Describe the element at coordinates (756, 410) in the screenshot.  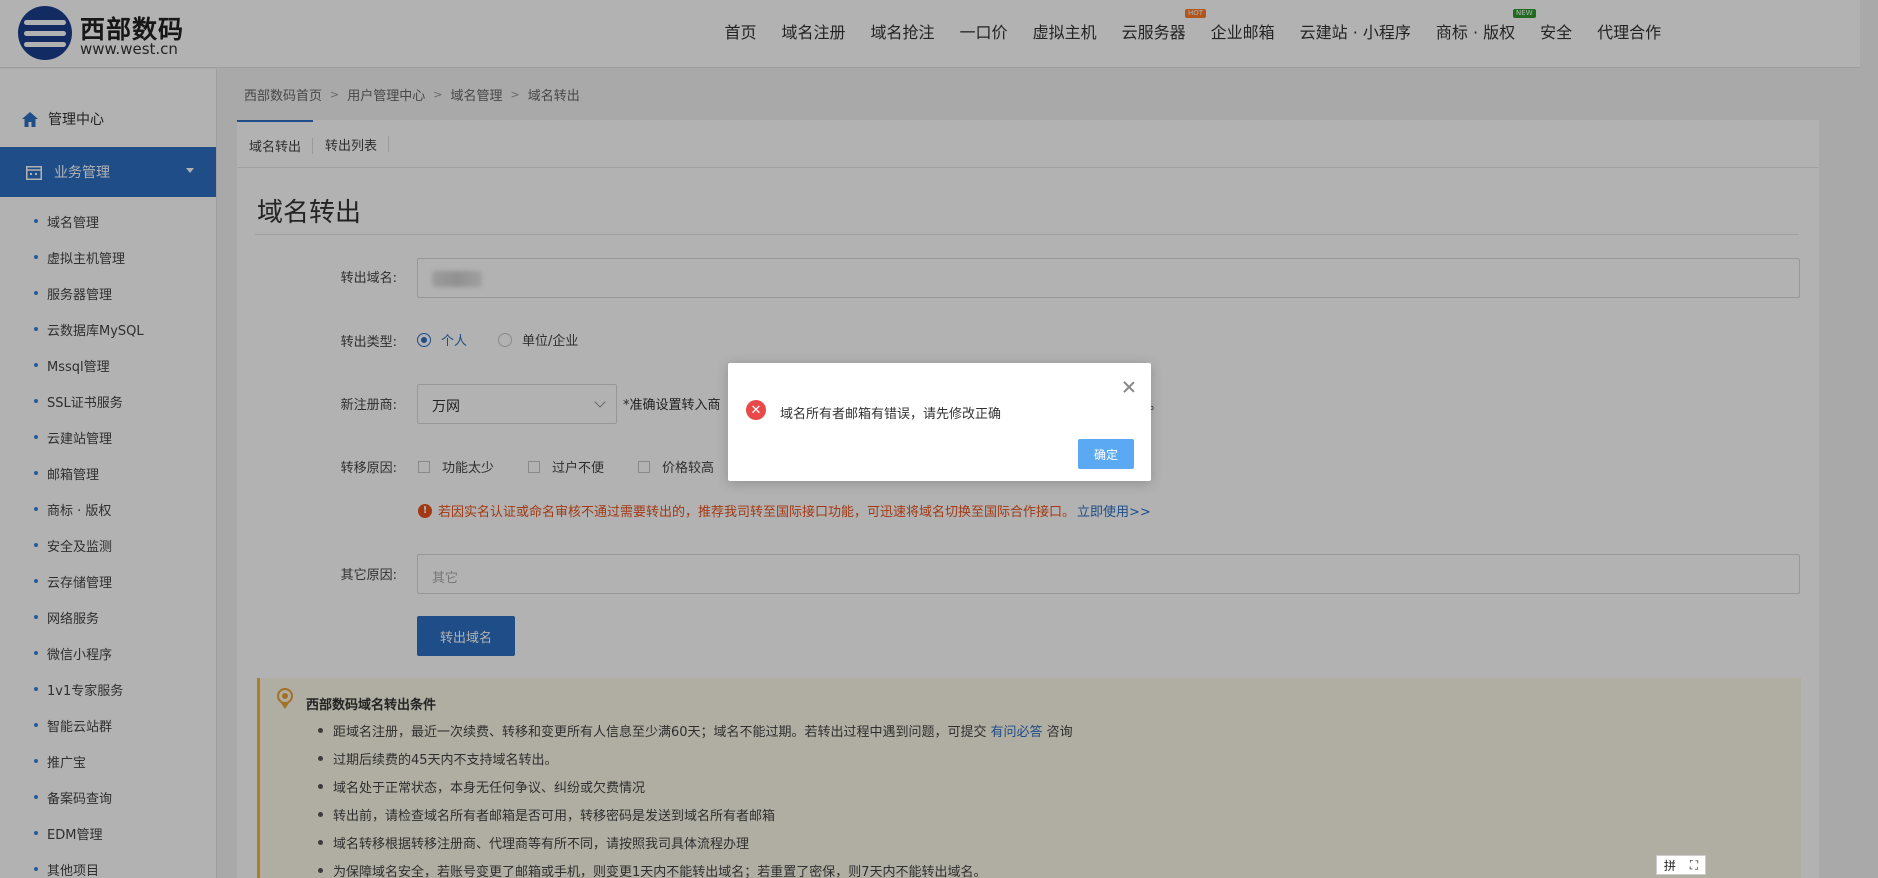
I see `error-icon: ✕` at that location.